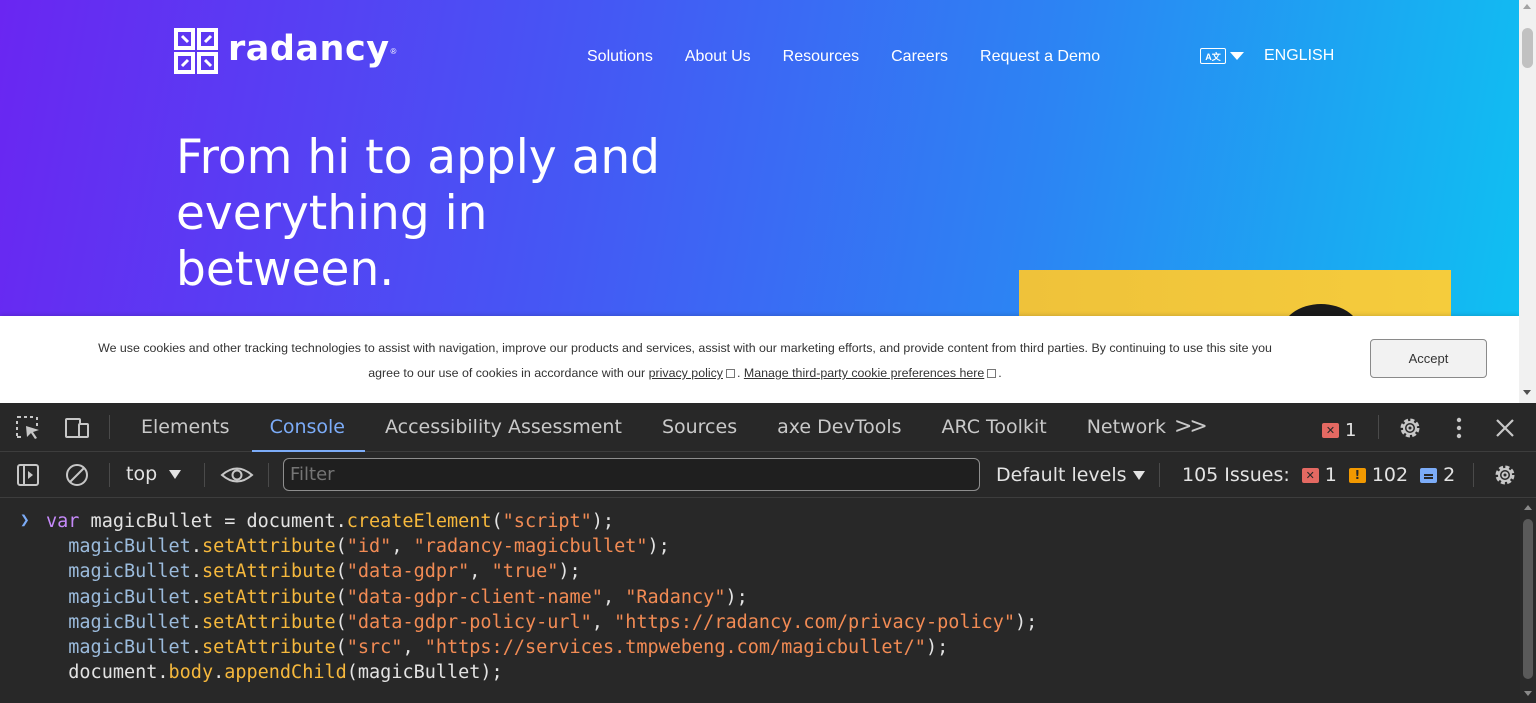  What do you see at coordinates (1126, 427) in the screenshot?
I see `tab-network: Network` at bounding box center [1126, 427].